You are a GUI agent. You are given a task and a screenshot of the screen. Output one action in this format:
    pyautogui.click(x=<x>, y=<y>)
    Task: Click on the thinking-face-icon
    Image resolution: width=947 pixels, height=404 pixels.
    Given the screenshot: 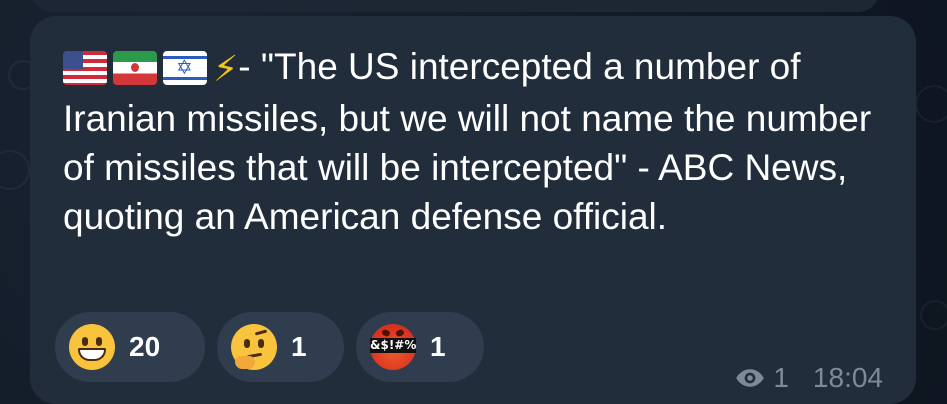 What is the action you would take?
    pyautogui.click(x=254, y=347)
    